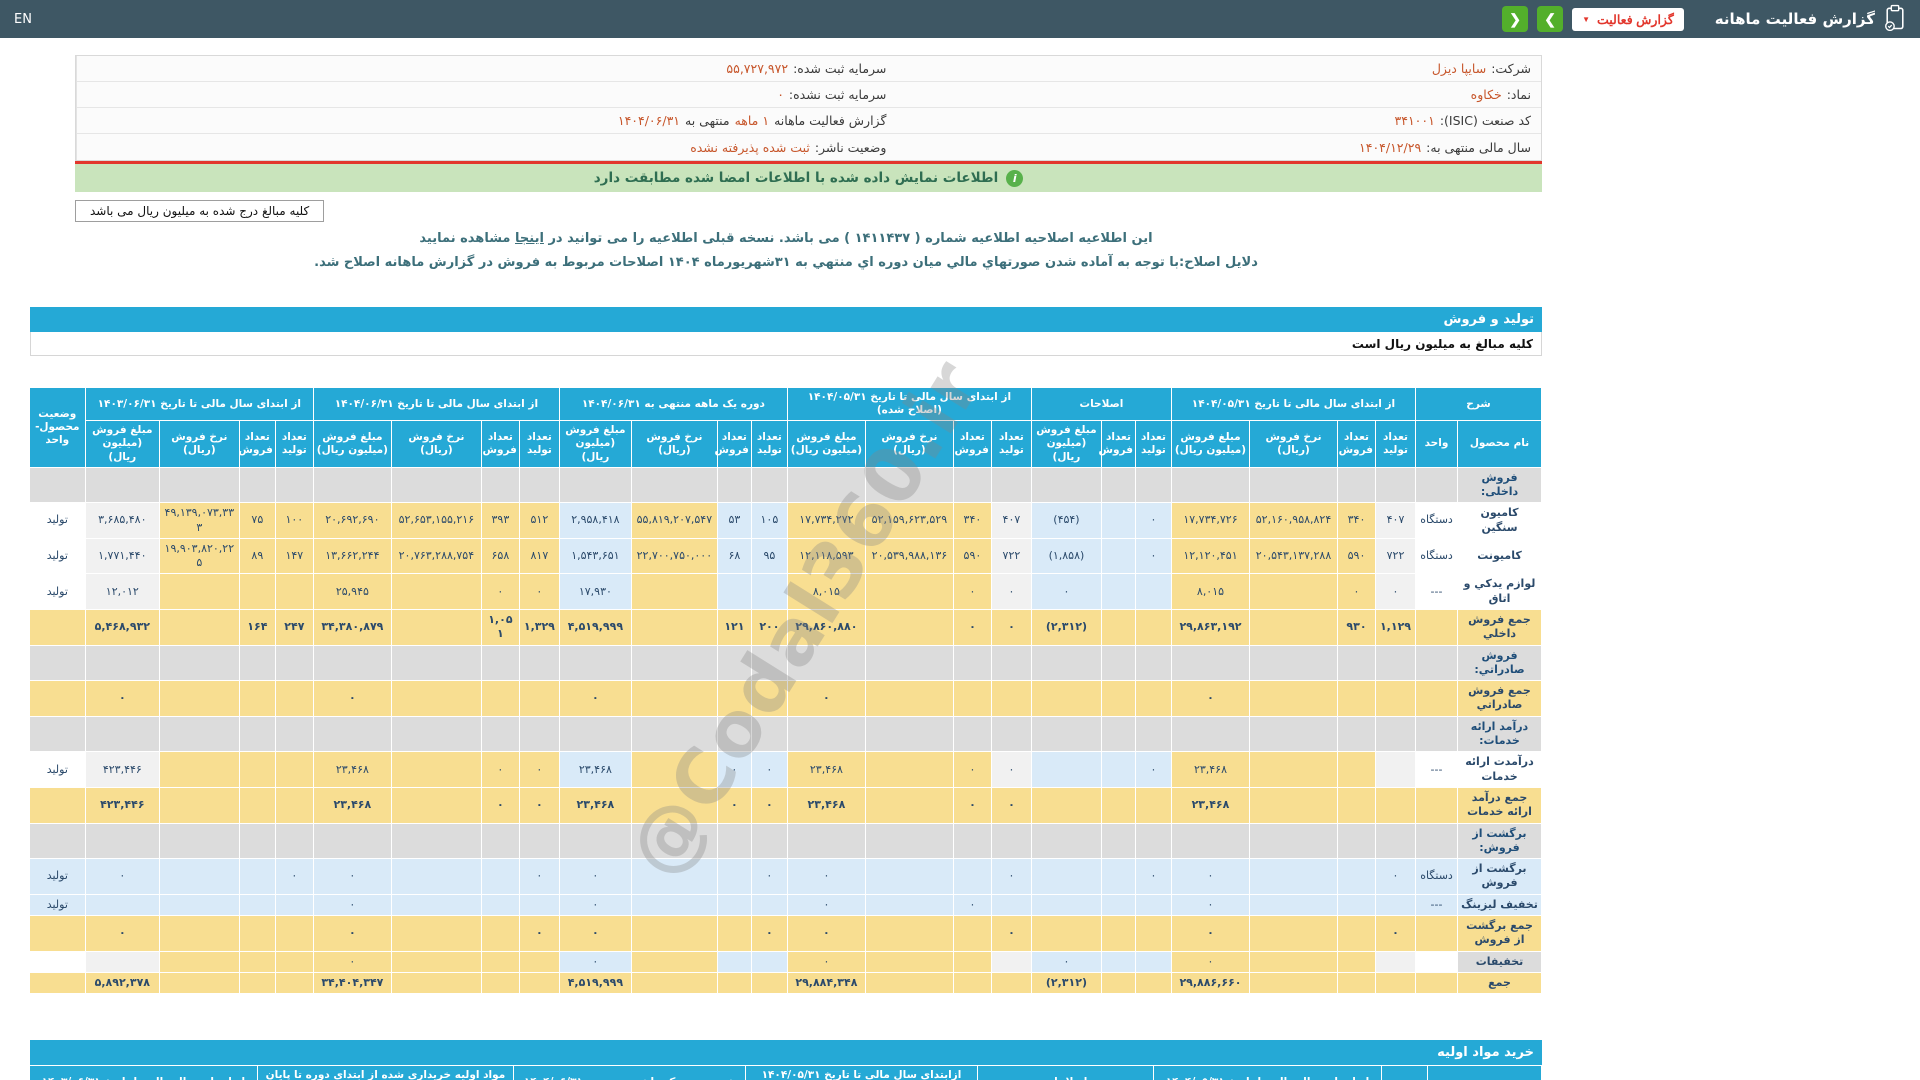 The image size is (1920, 1080). Describe the element at coordinates (1395, 520) in the screenshot. I see `data-cell: ۴۰۷` at that location.